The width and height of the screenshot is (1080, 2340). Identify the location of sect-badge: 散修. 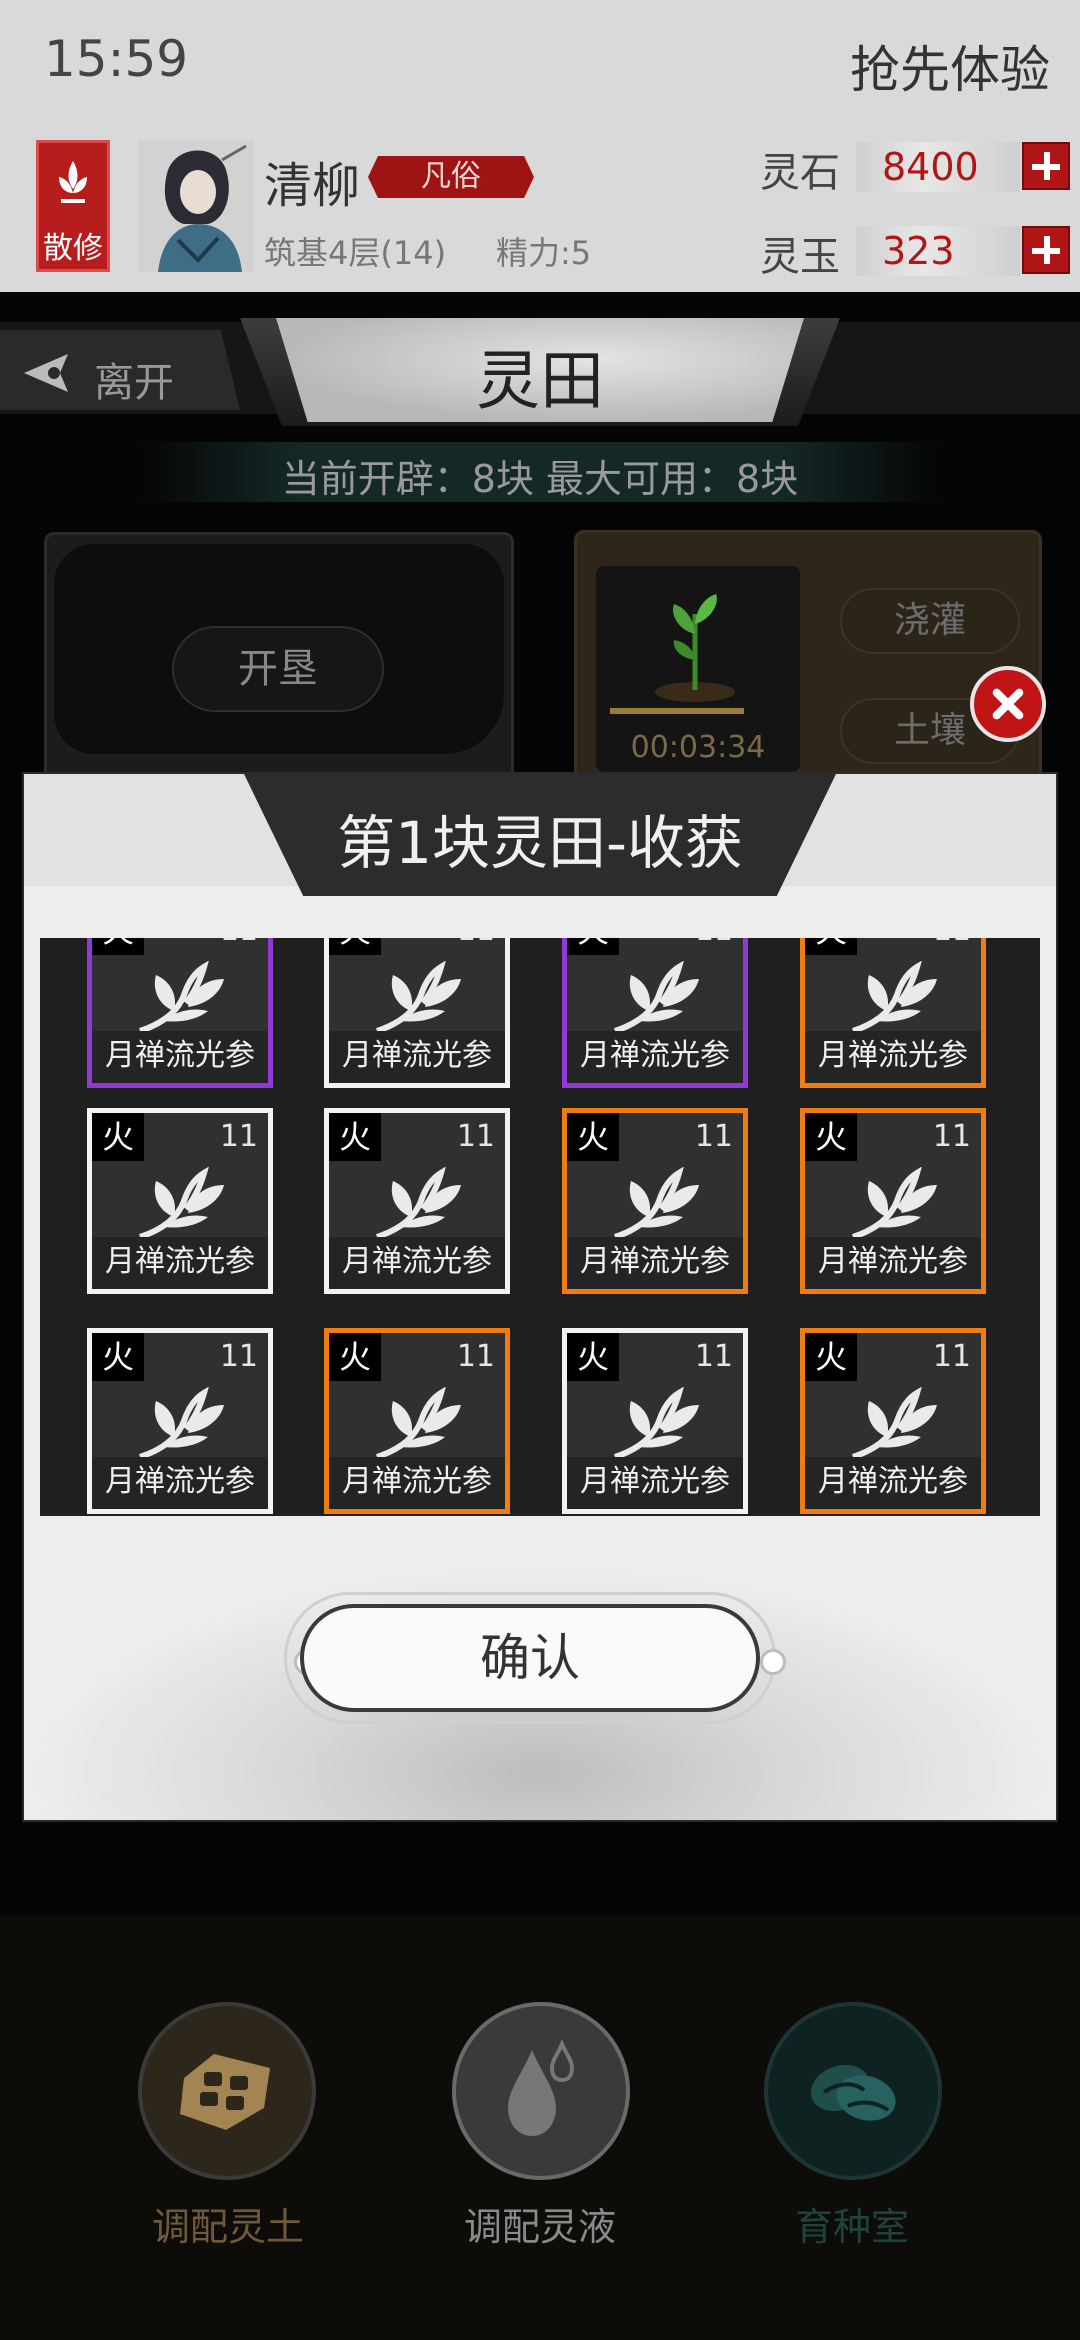
(73, 206).